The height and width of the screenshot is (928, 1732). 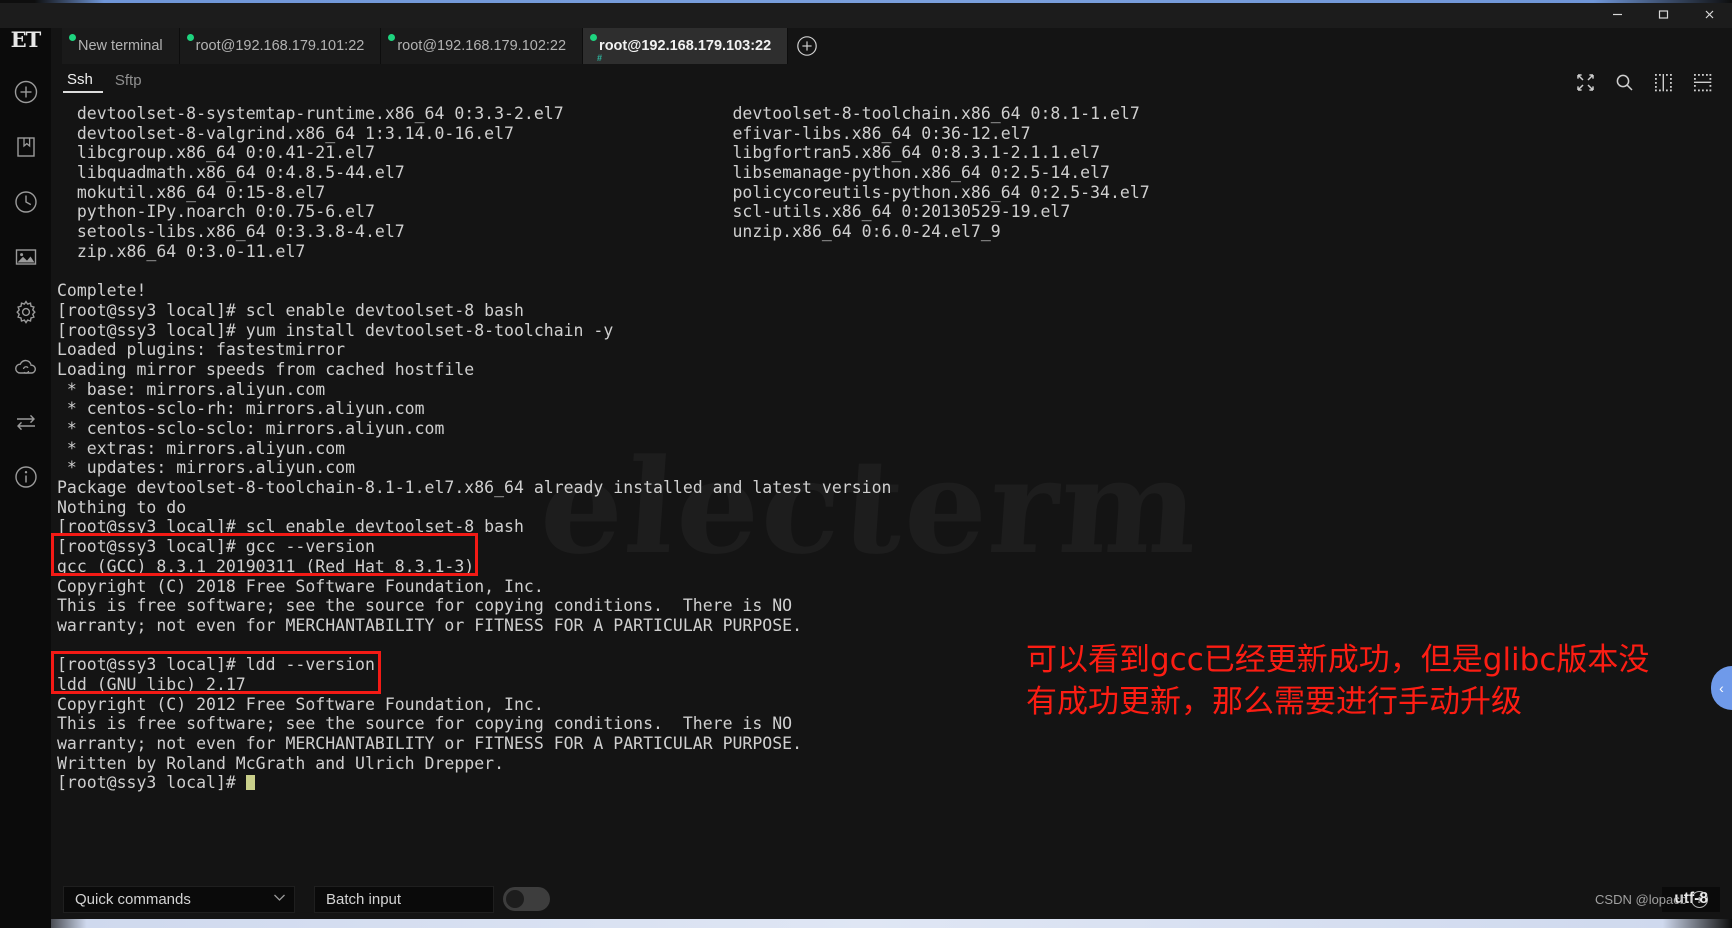 I want to click on info-icon, so click(x=25, y=476).